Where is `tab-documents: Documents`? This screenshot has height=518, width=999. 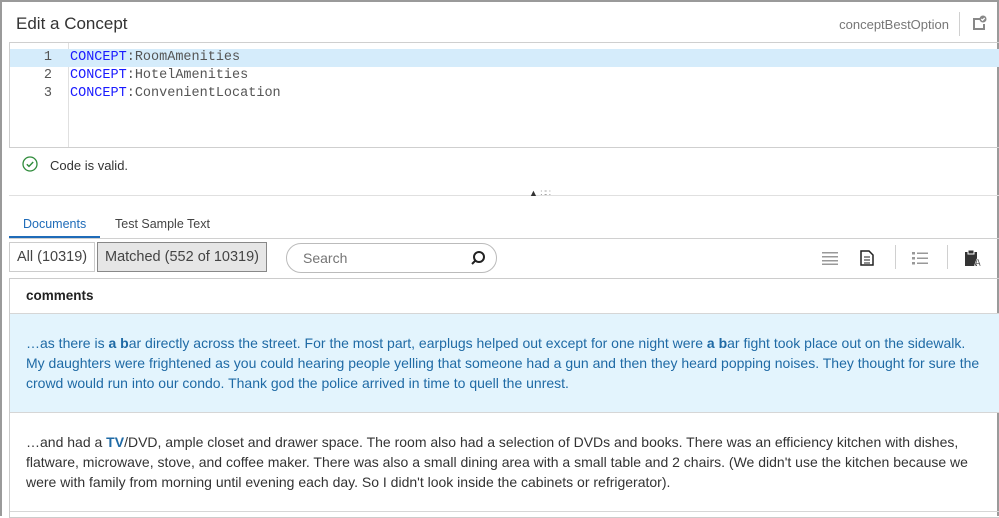
tab-documents: Documents is located at coordinates (55, 227).